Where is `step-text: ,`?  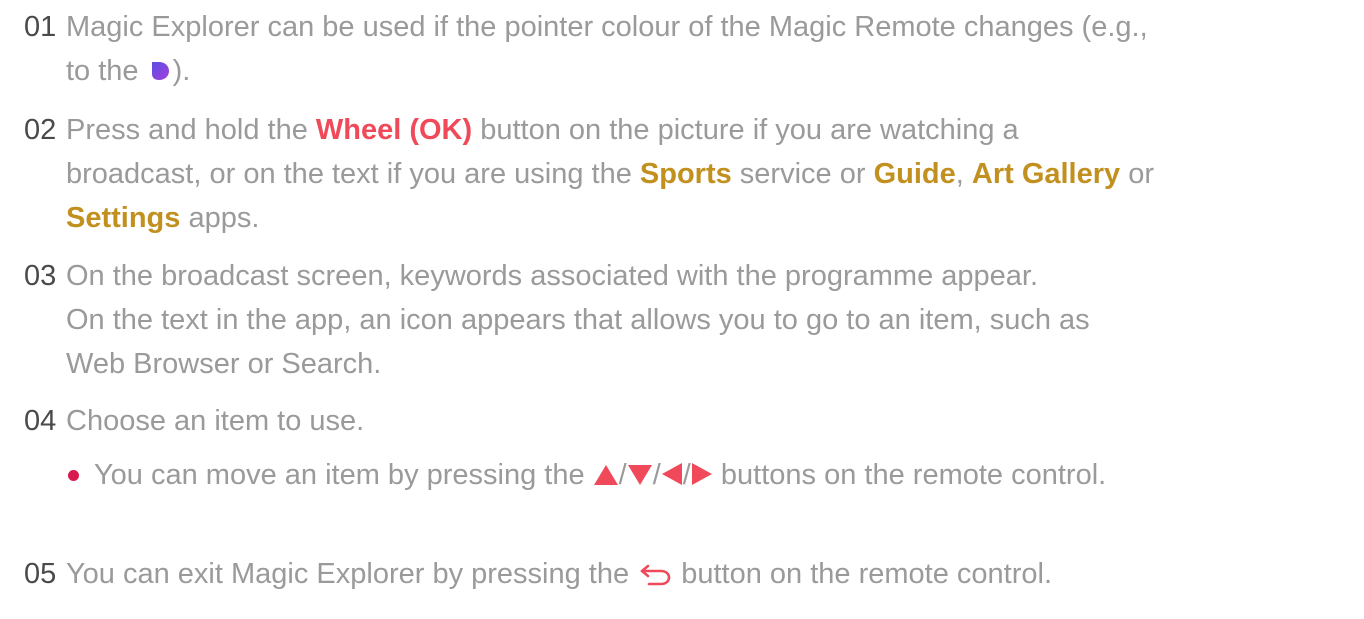 step-text: , is located at coordinates (963, 174).